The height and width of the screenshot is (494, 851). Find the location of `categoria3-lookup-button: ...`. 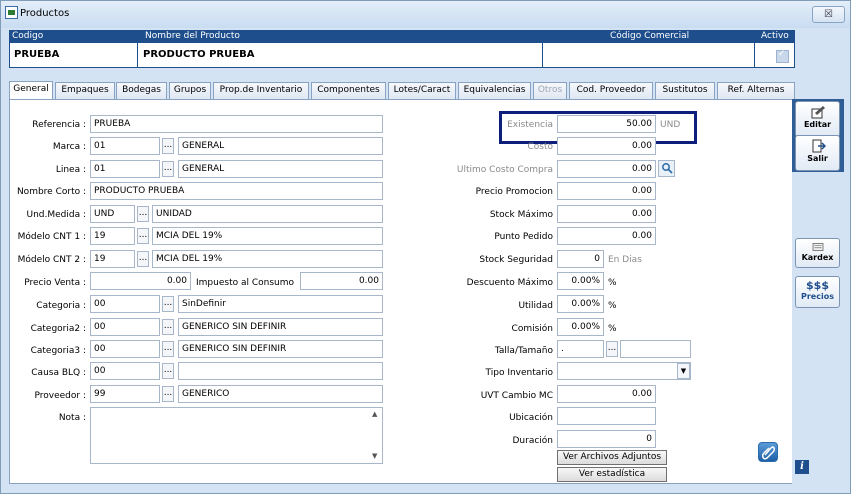

categoria3-lookup-button: ... is located at coordinates (168, 349).